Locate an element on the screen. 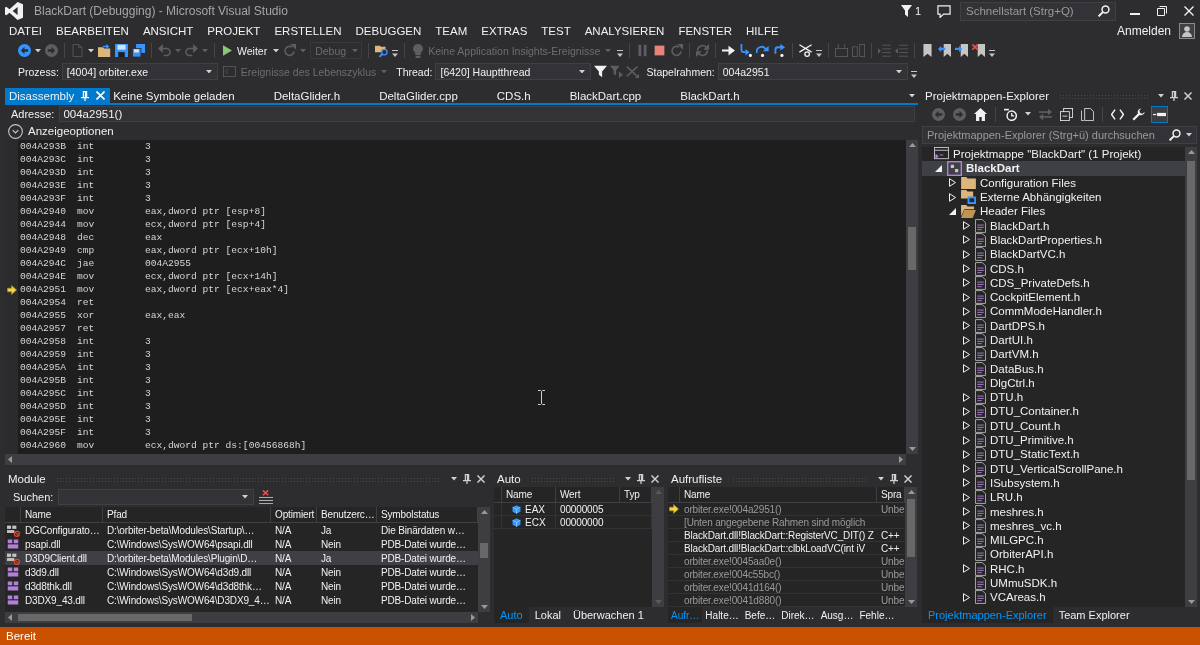 This screenshot has width=1200, height=645. tree-item: BlackDartVC.h is located at coordinates (1053, 254).